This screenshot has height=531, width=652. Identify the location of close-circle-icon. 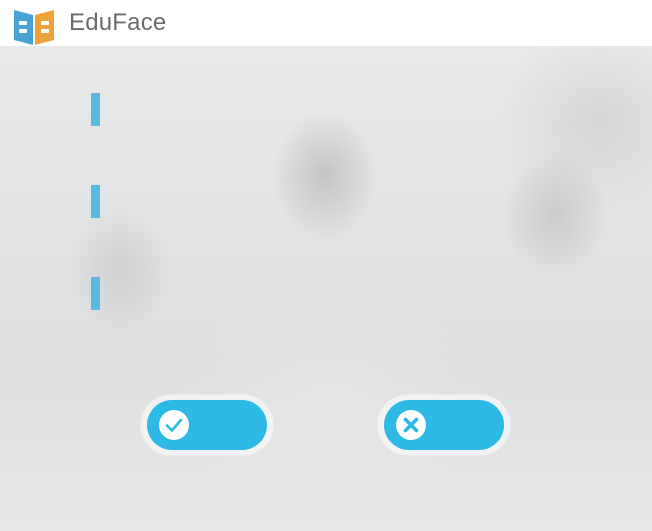
(411, 425).